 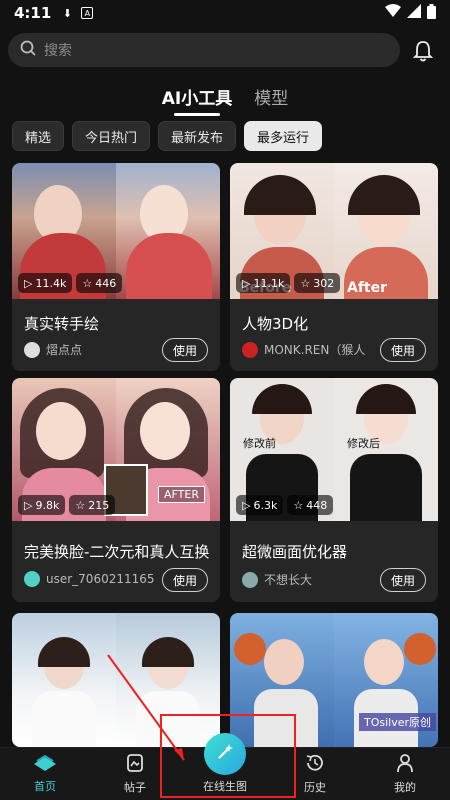 I want to click on annotation-box, so click(x=228, y=756).